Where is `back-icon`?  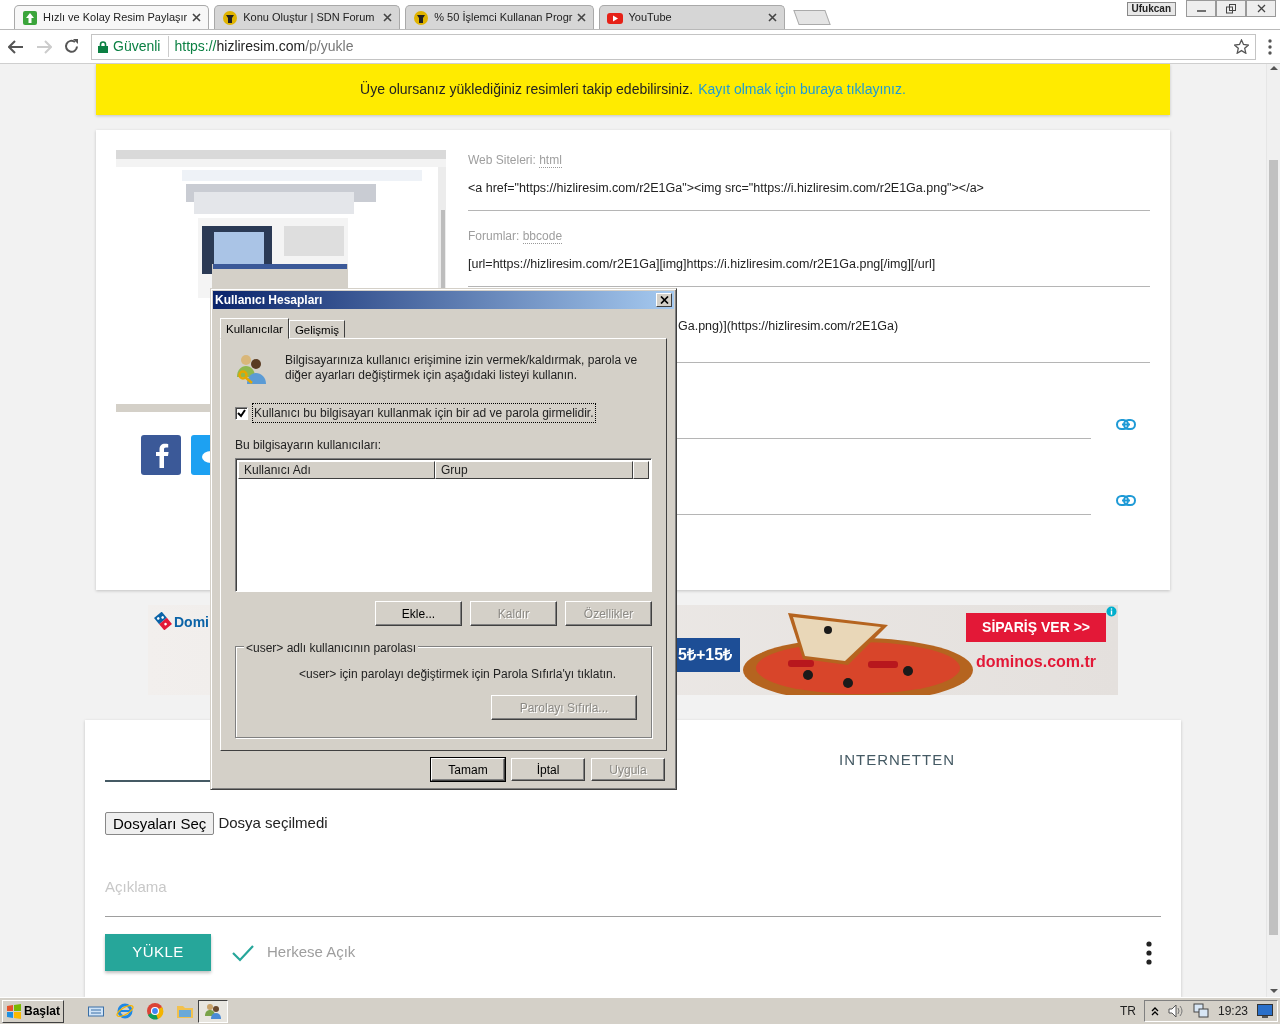
back-icon is located at coordinates (16, 46).